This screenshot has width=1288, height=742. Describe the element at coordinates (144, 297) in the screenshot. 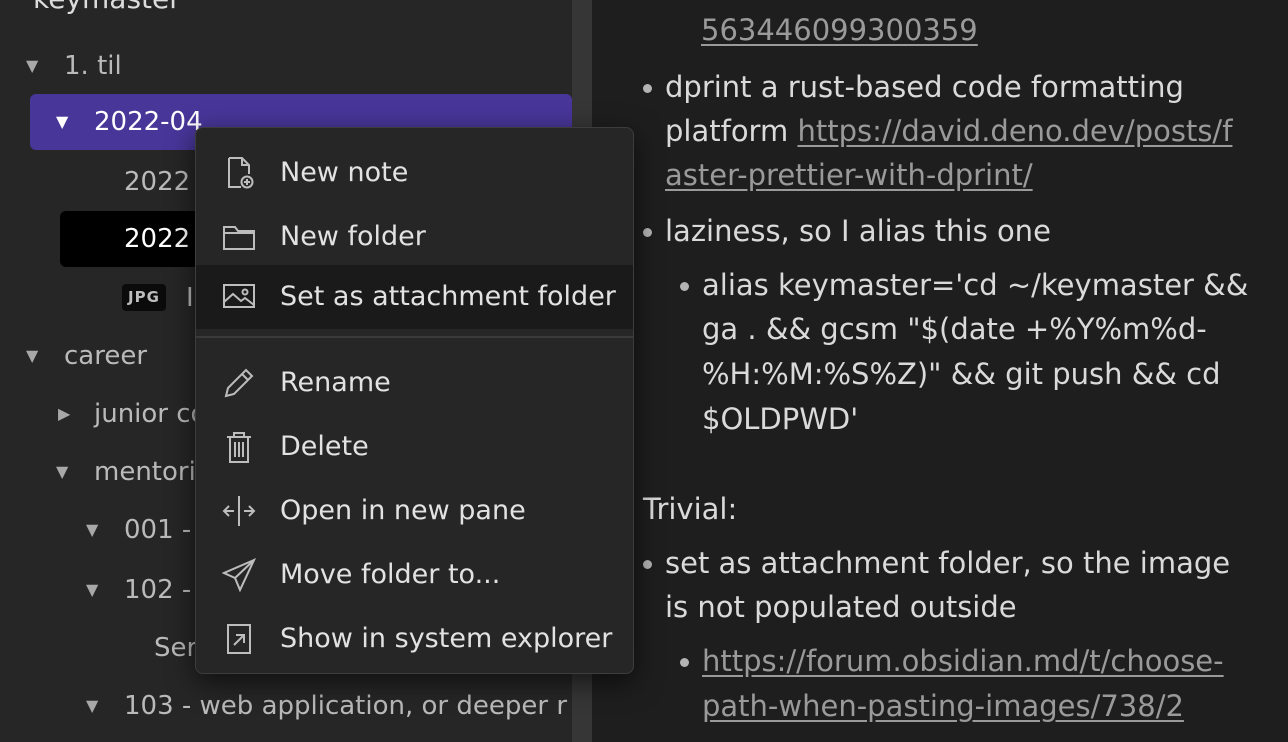

I see `file-type-badge: JPG` at that location.